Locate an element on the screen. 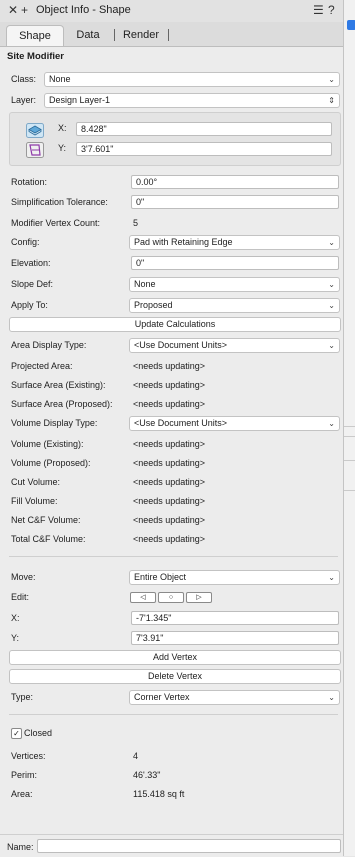 Image resolution: width=355 pixels, height=857 pixels. area-display-select: <Use Document Units> ⌄ is located at coordinates (234, 345).